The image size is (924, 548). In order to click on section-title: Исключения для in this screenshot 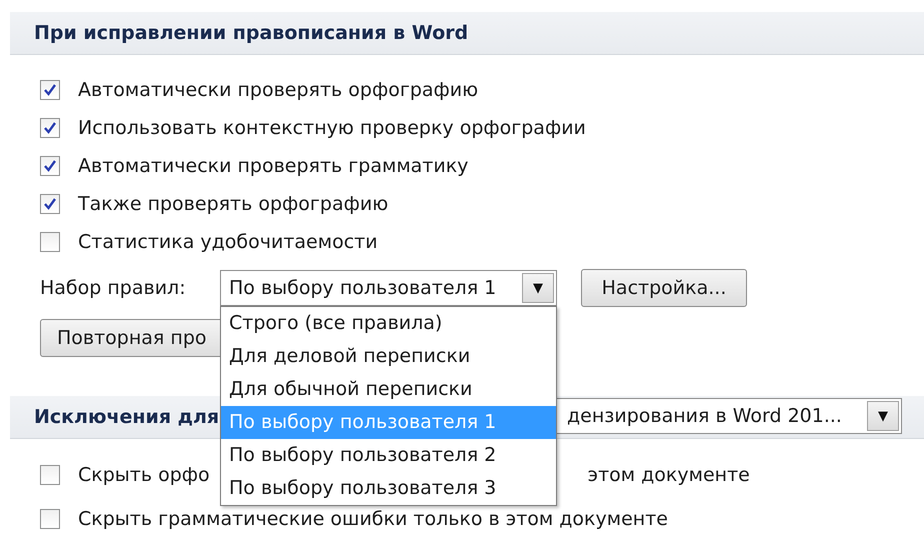, I will do `click(127, 417)`.